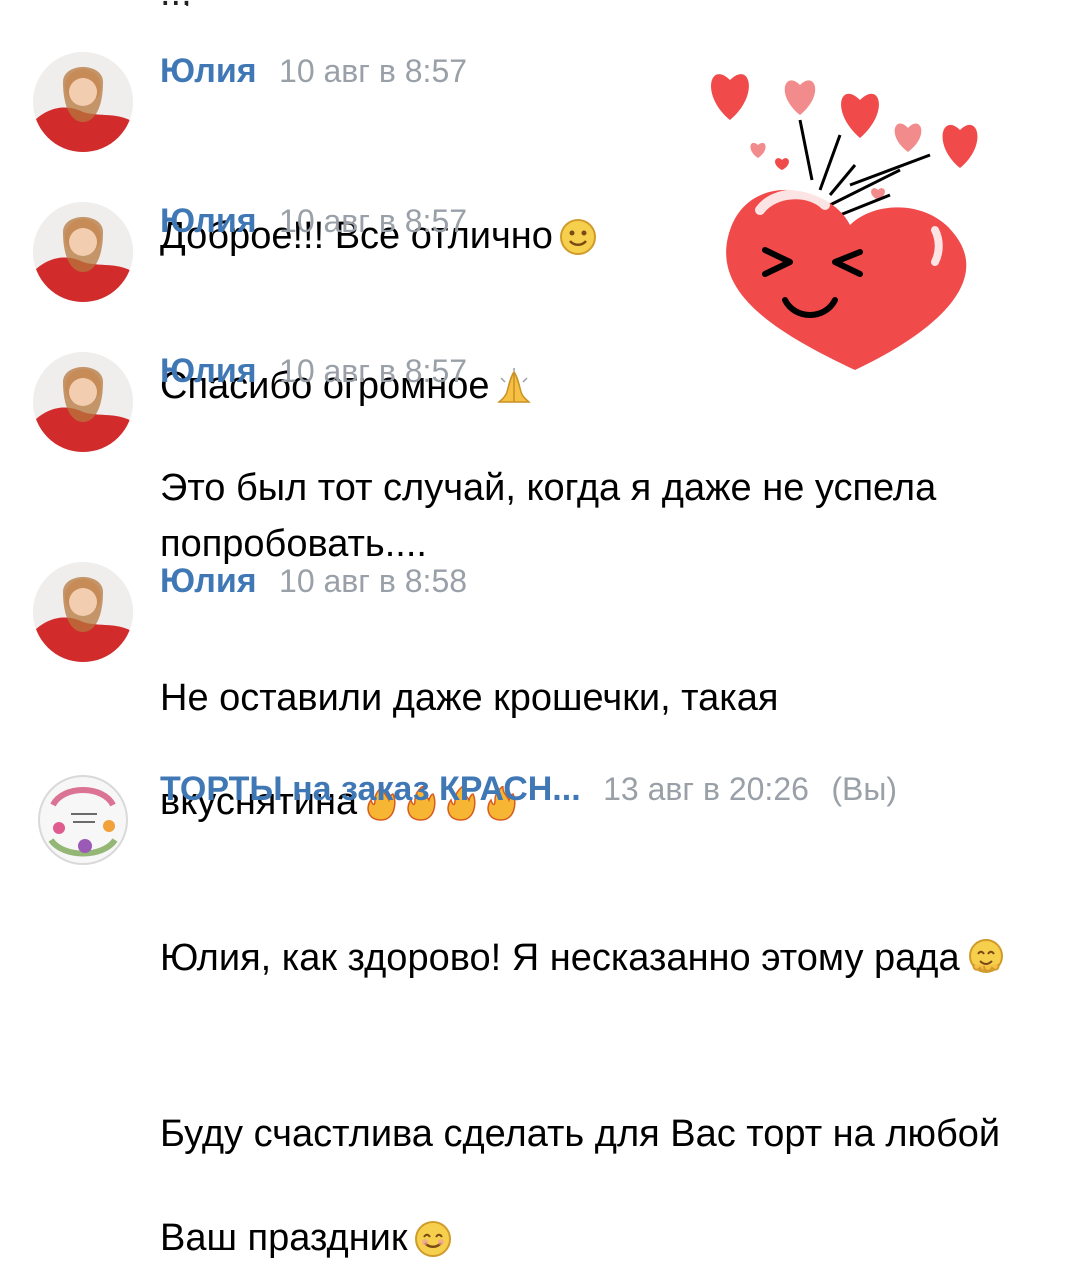 The image size is (1080, 1274). Describe the element at coordinates (864, 789) in the screenshot. I see `you-label: (Вы)` at that location.